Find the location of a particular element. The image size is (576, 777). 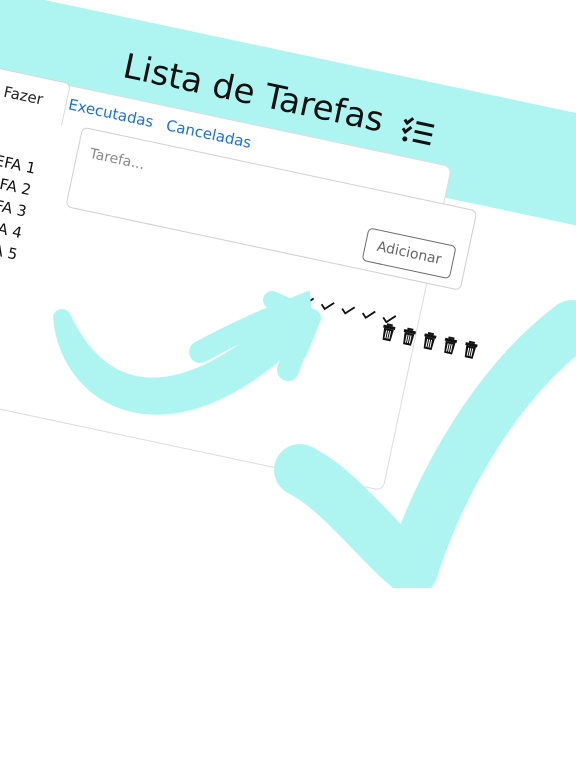

checklist-icon is located at coordinates (418, 131).